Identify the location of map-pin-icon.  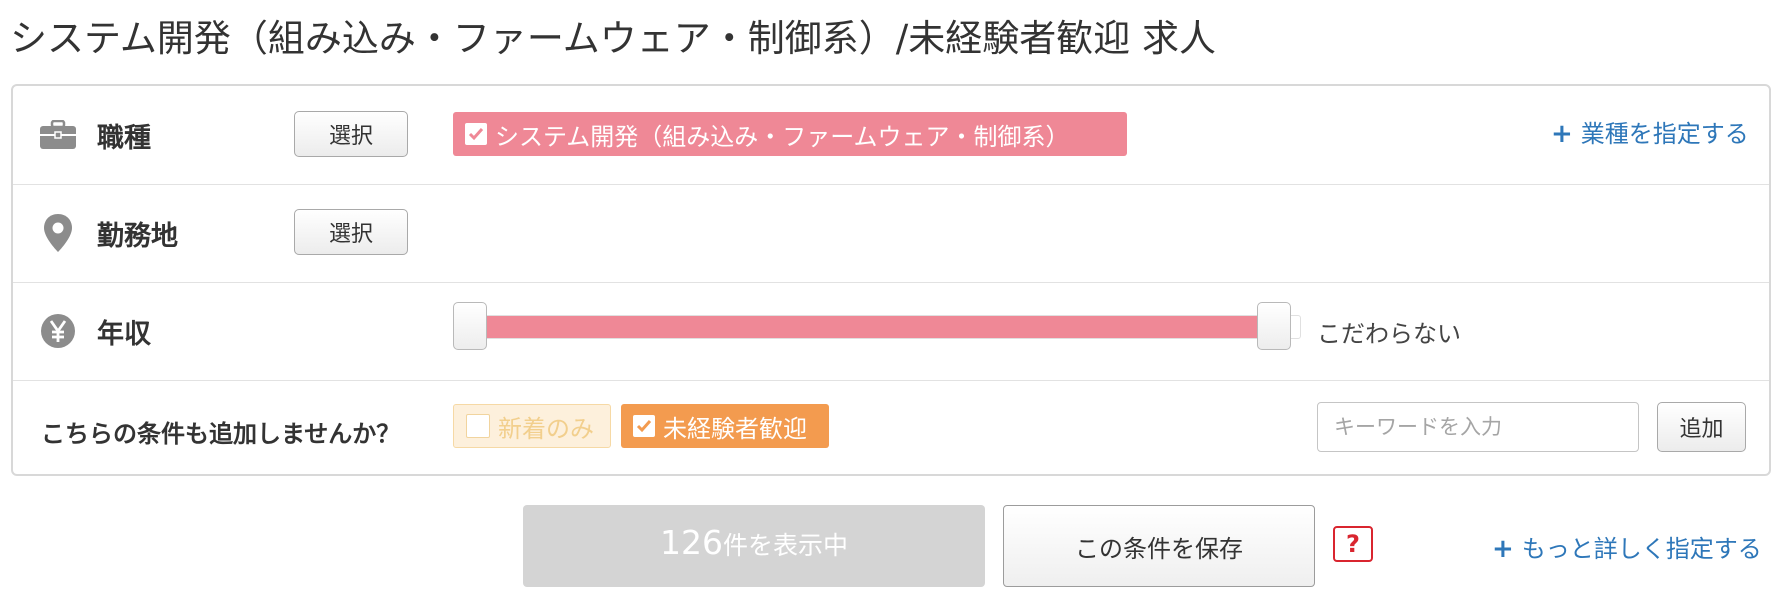
(58, 233).